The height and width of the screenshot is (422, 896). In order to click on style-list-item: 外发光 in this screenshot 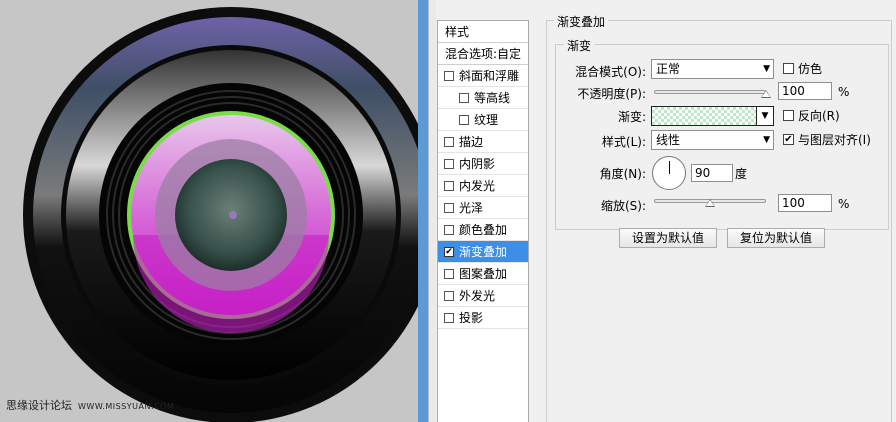, I will do `click(483, 296)`.